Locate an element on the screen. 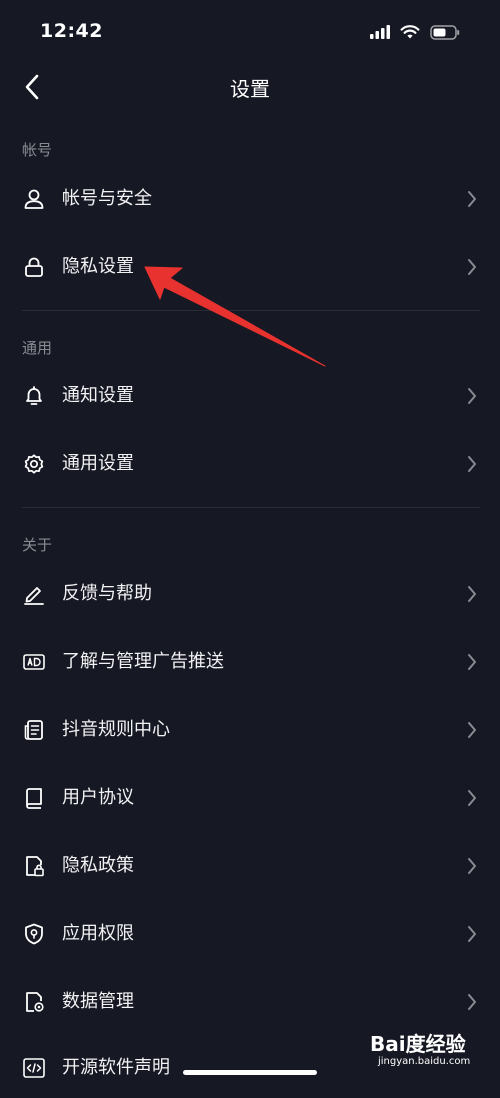 This screenshot has width=500, height=1098. section-label-general: 通用 is located at coordinates (37, 348).